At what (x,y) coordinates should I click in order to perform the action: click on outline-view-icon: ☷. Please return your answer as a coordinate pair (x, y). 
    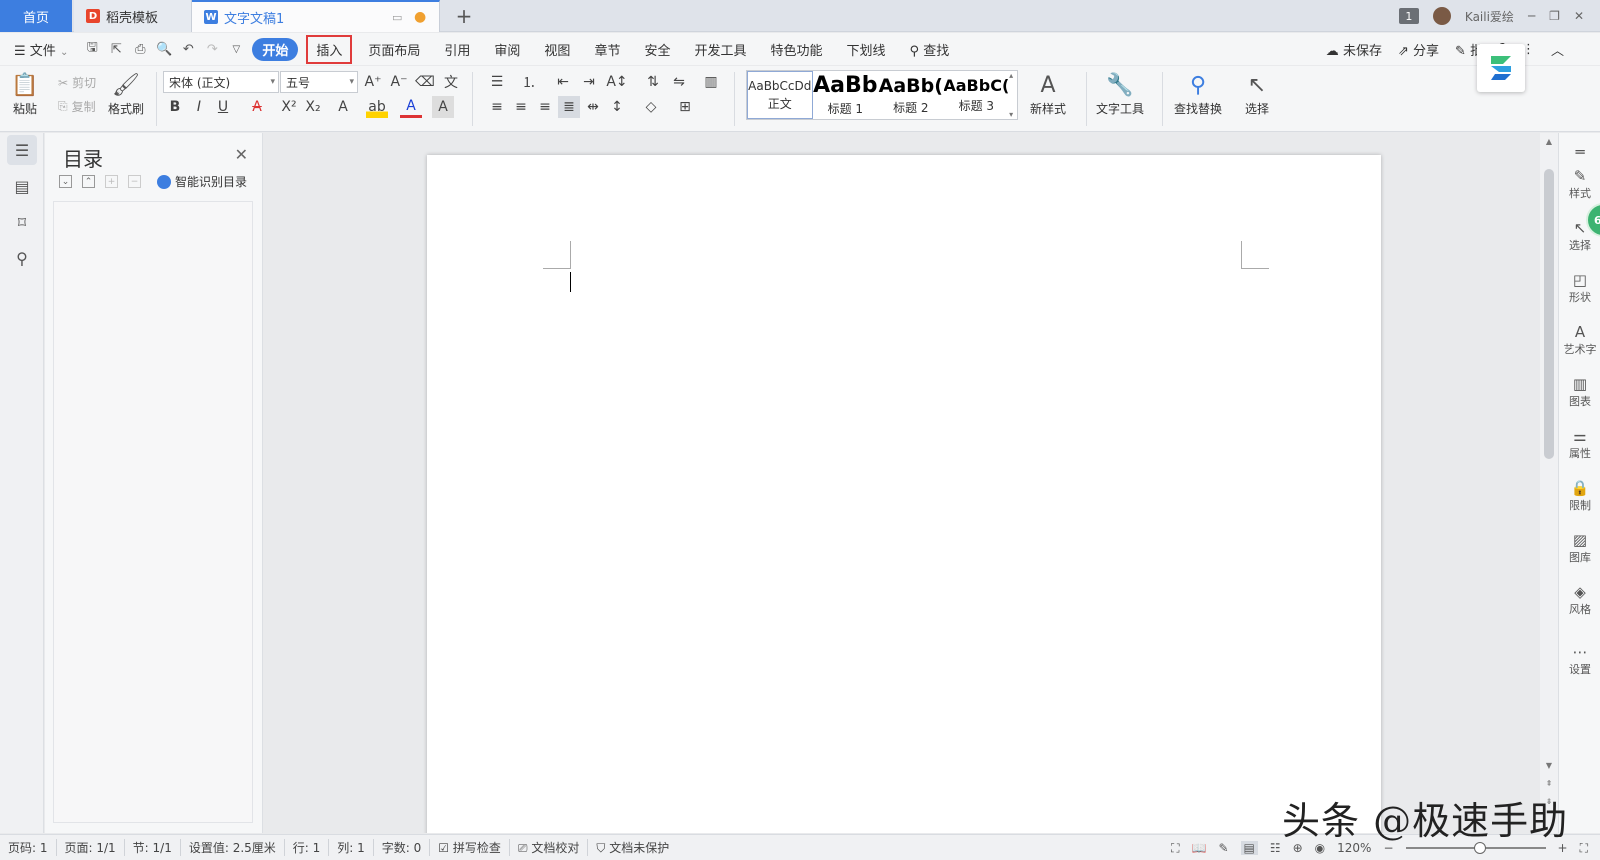
    Looking at the image, I should click on (1275, 848).